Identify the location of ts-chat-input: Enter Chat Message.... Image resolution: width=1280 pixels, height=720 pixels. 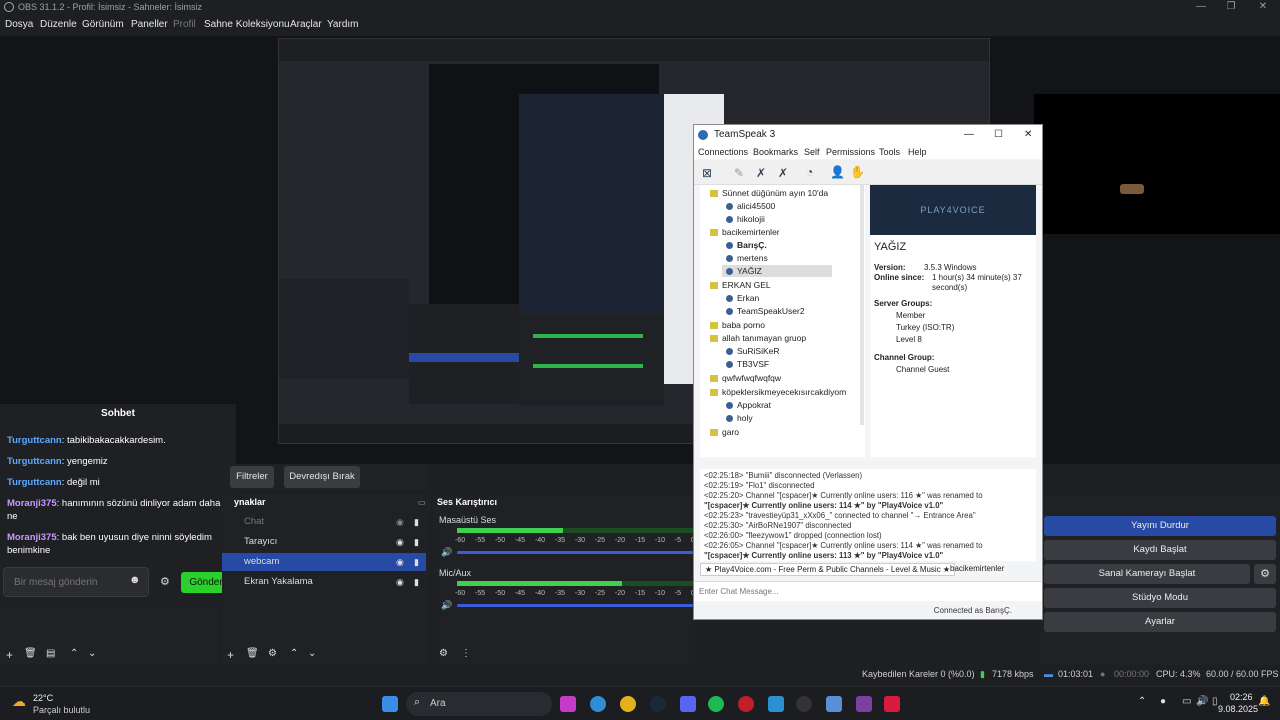
(868, 591).